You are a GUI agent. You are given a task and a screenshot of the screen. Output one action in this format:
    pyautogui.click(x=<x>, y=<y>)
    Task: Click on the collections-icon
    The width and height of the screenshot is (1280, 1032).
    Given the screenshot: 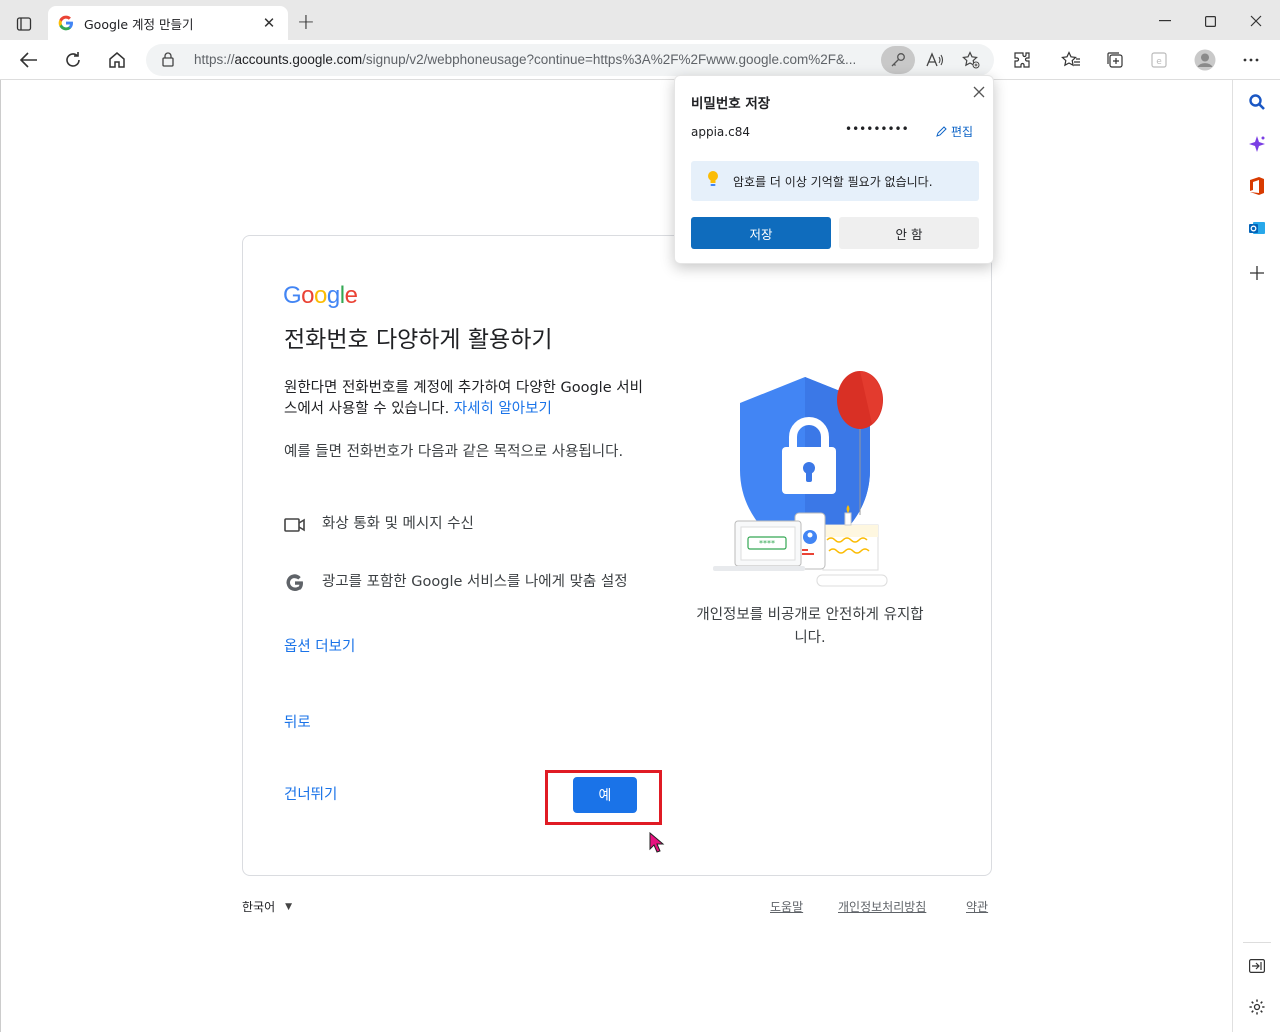 What is the action you would take?
    pyautogui.click(x=1115, y=60)
    